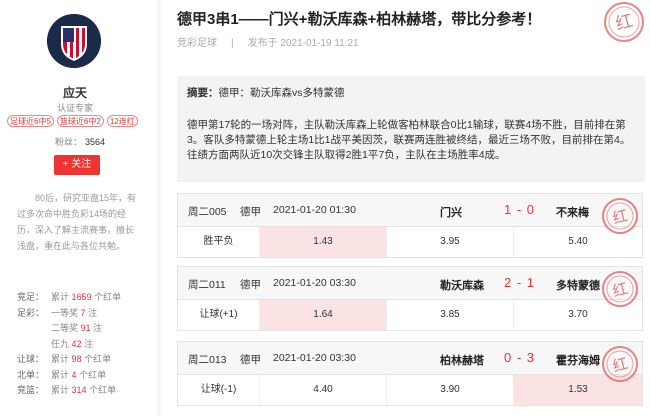 The image size is (650, 416). I want to click on avatar, so click(74, 41).